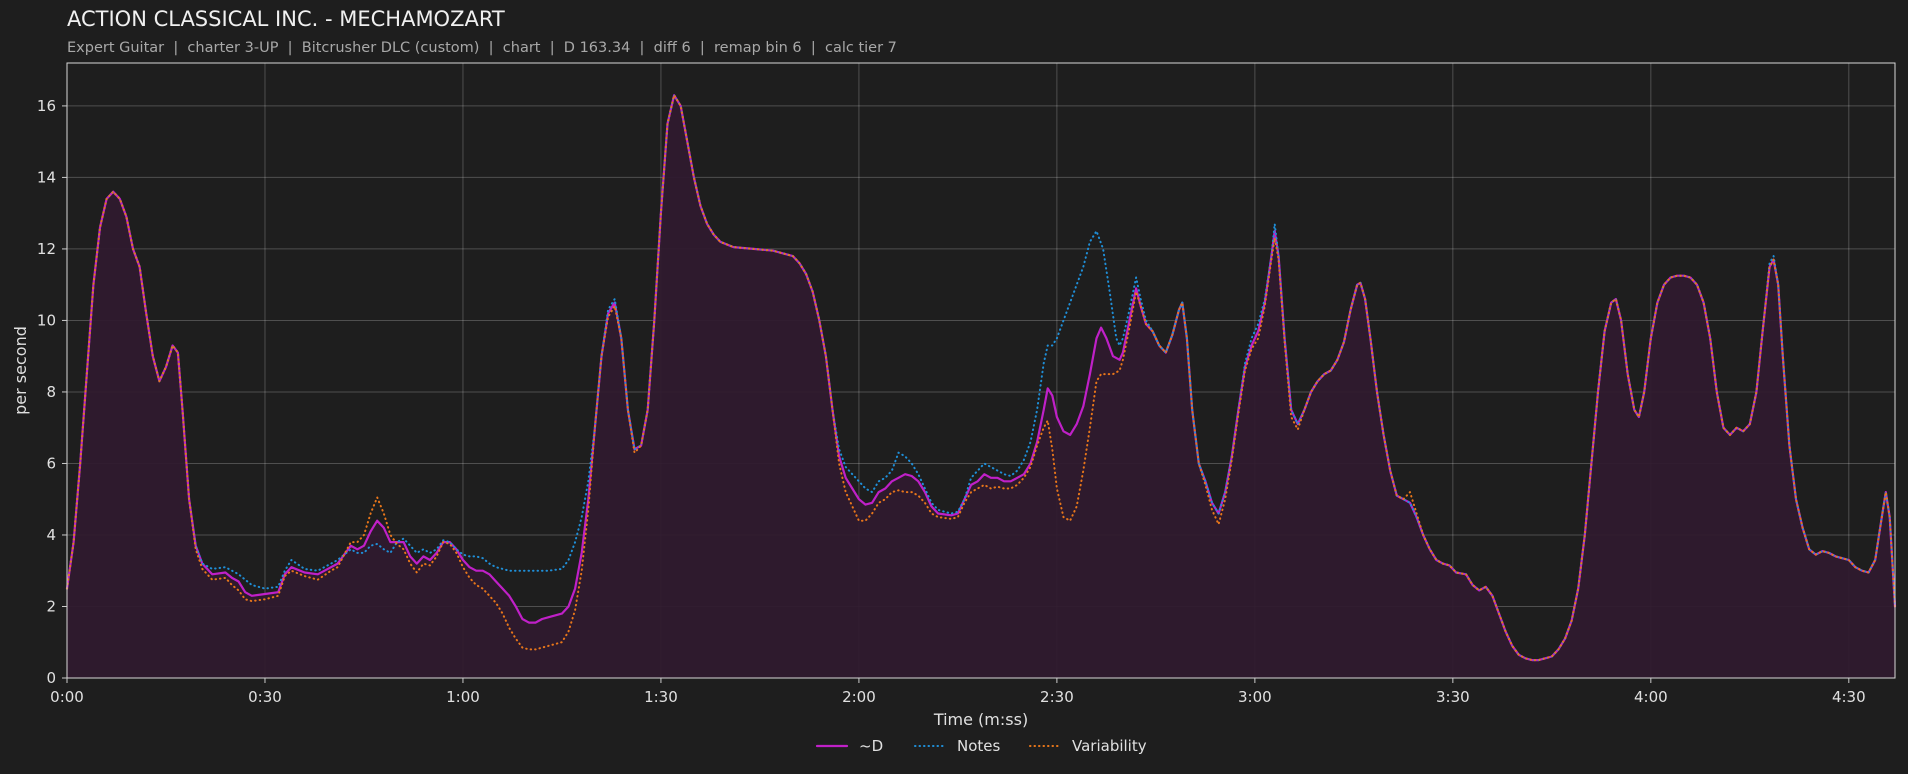 The width and height of the screenshot is (1908, 774). Describe the element at coordinates (46, 249) in the screenshot. I see `y-tick-label: 12` at that location.